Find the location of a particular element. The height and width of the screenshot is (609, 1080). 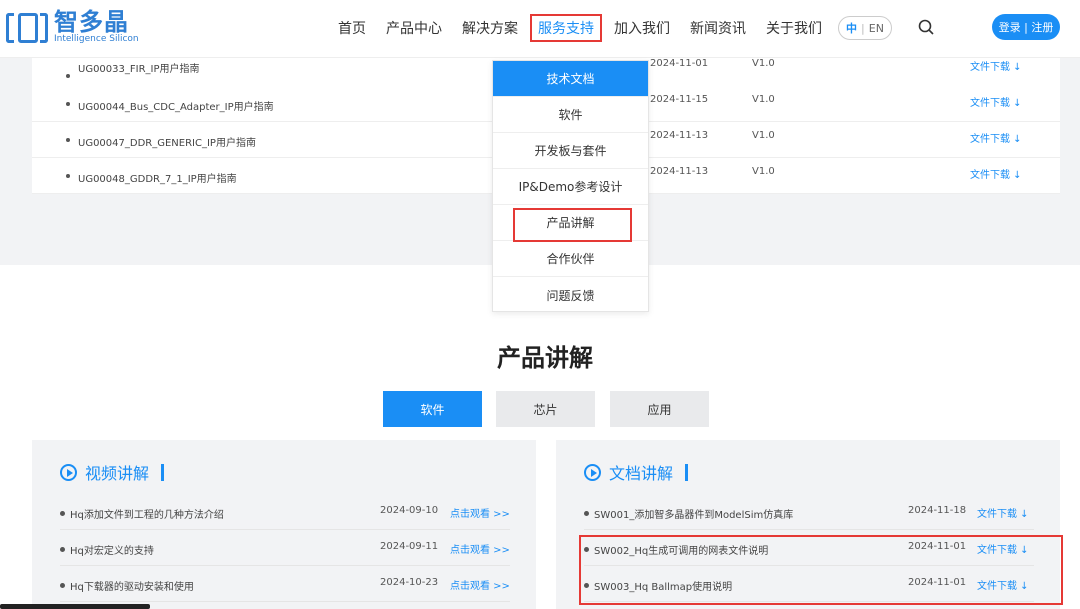

menu-item-partners: 合作伙伴 is located at coordinates (570, 259).